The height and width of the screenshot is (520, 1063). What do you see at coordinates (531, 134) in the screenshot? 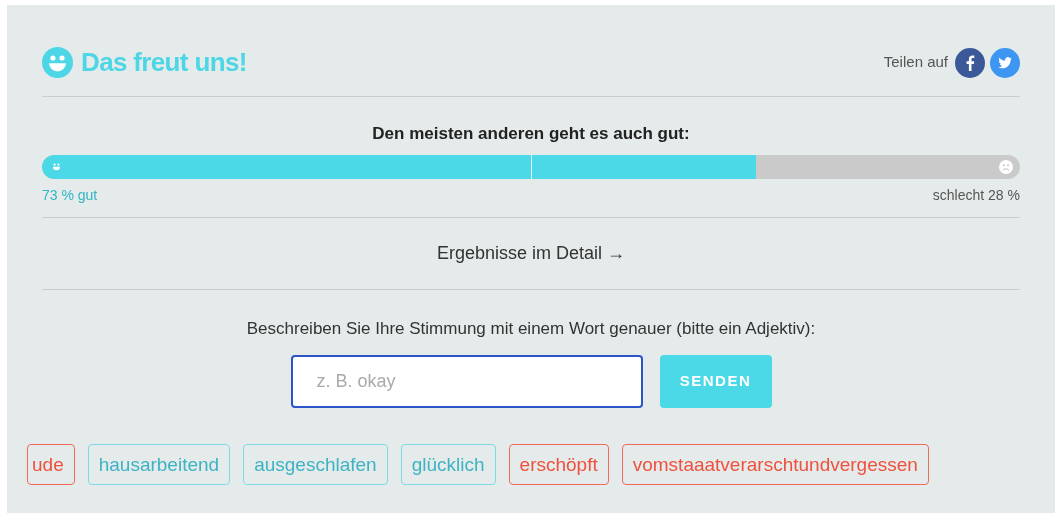
I see `poll-title: Den meisten anderen geht es auch gut:` at bounding box center [531, 134].